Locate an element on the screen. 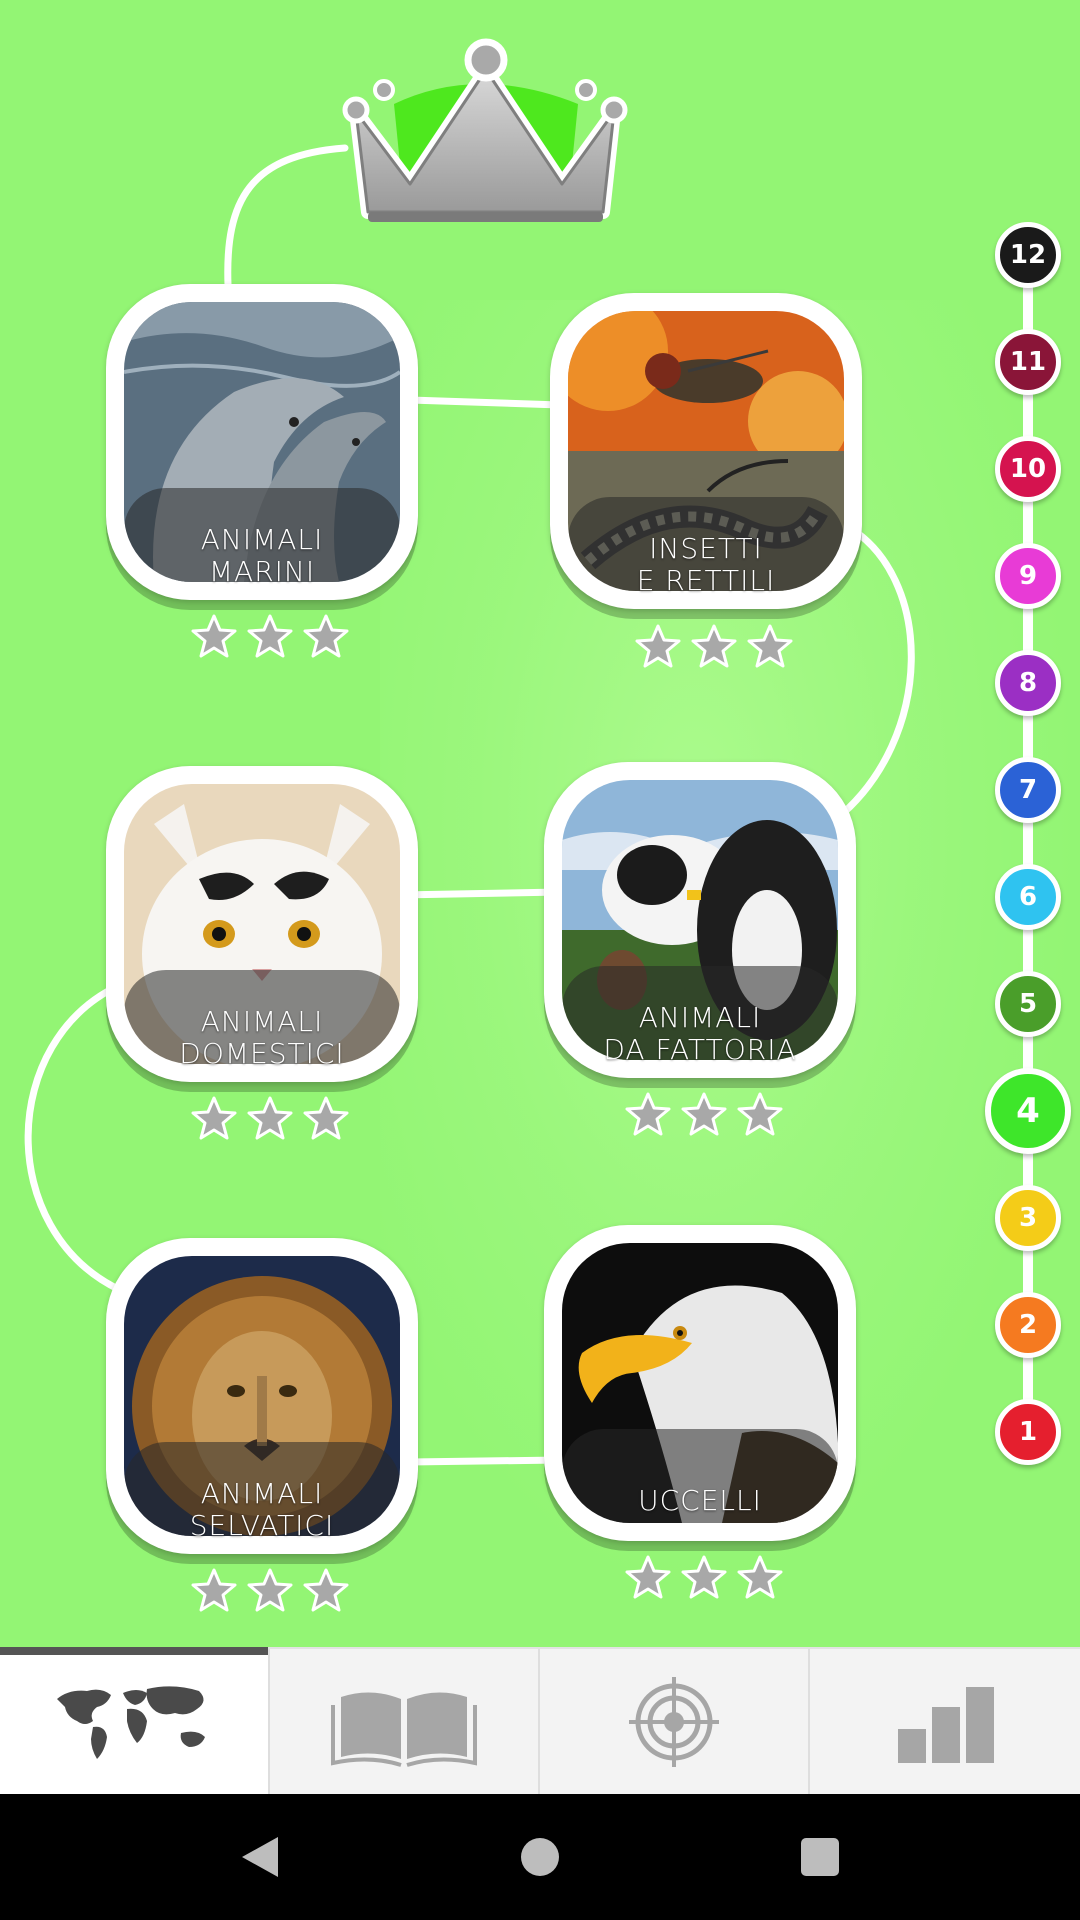 The image size is (1080, 1920). level-11-button: 11 is located at coordinates (1028, 362).